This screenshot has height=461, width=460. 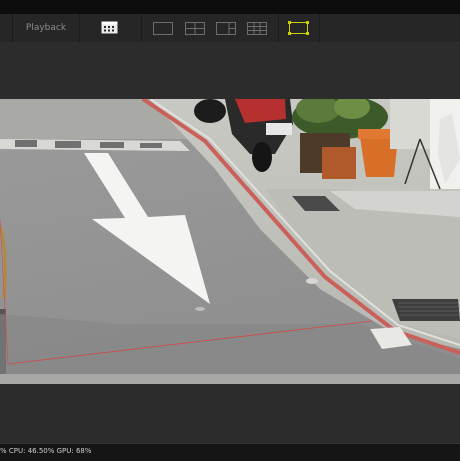 What do you see at coordinates (210, 28) in the screenshot?
I see `layout-group` at bounding box center [210, 28].